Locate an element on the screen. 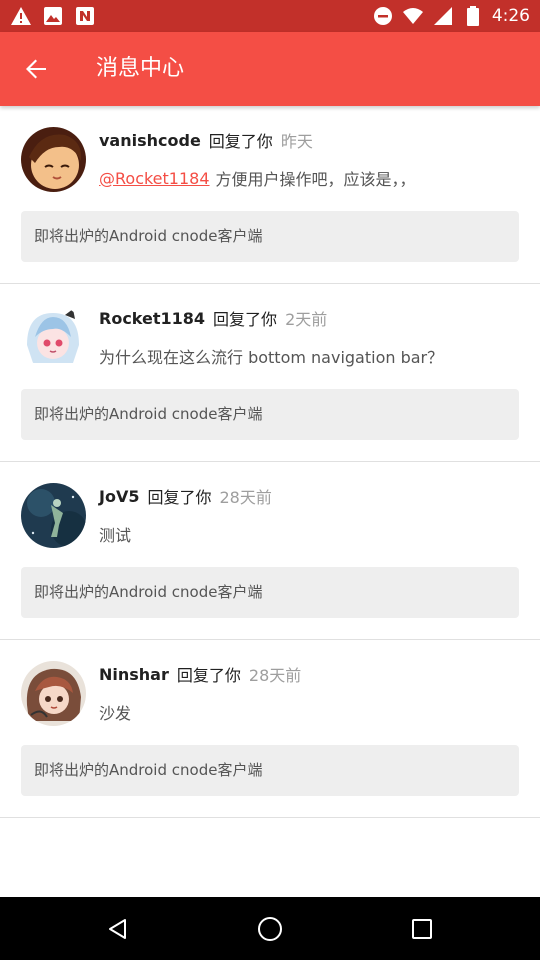 This screenshot has height=960, width=540. navigation-bar is located at coordinates (270, 928).